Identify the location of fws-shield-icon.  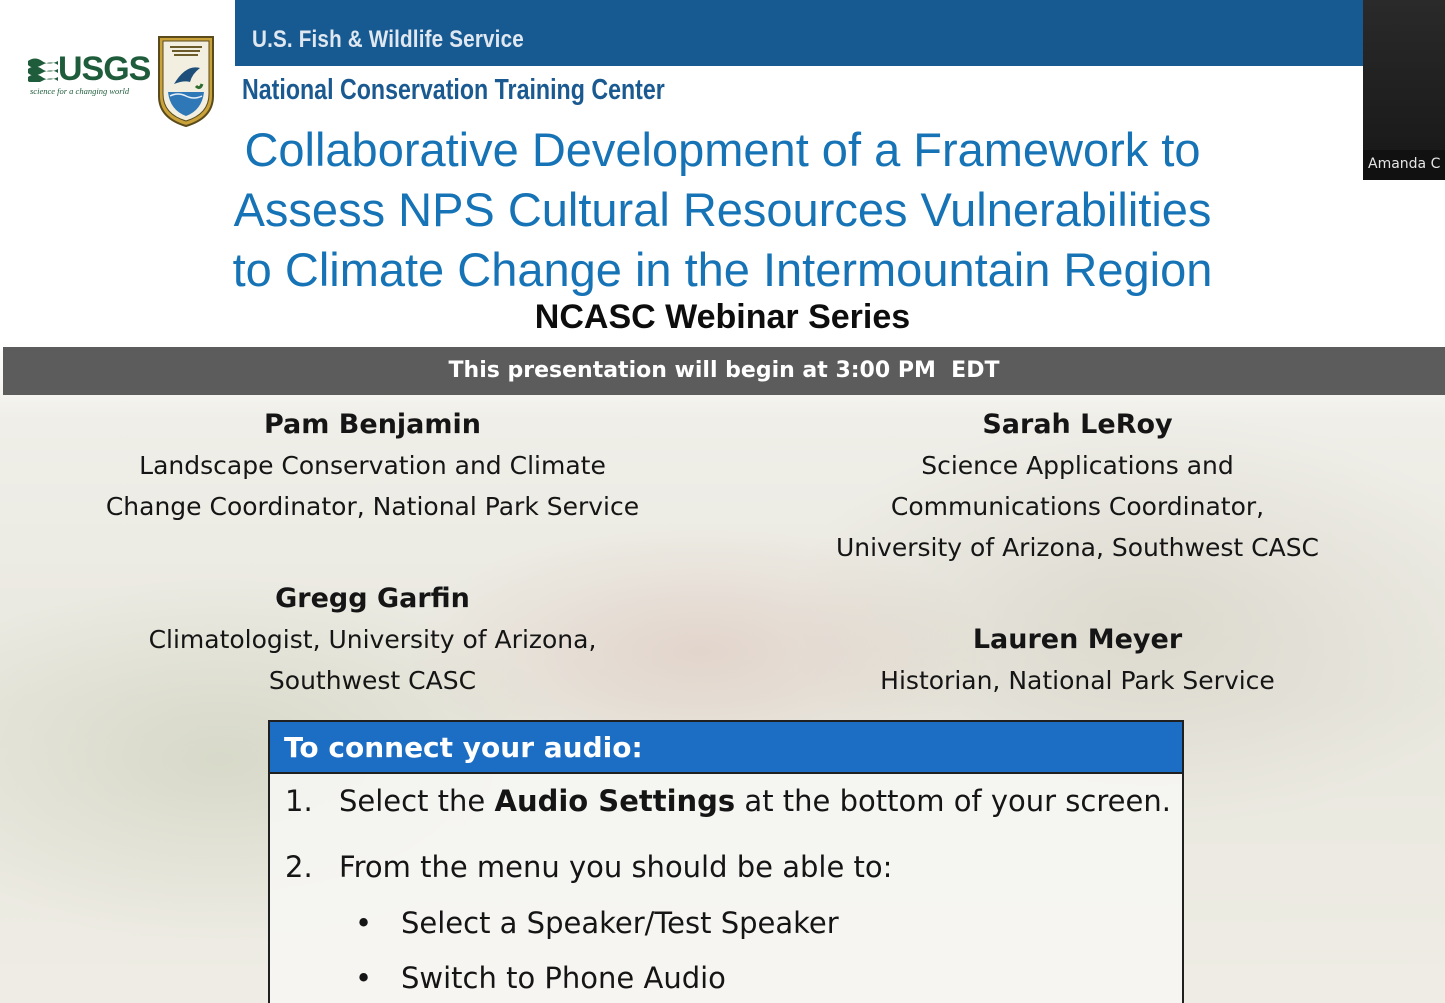
(186, 82).